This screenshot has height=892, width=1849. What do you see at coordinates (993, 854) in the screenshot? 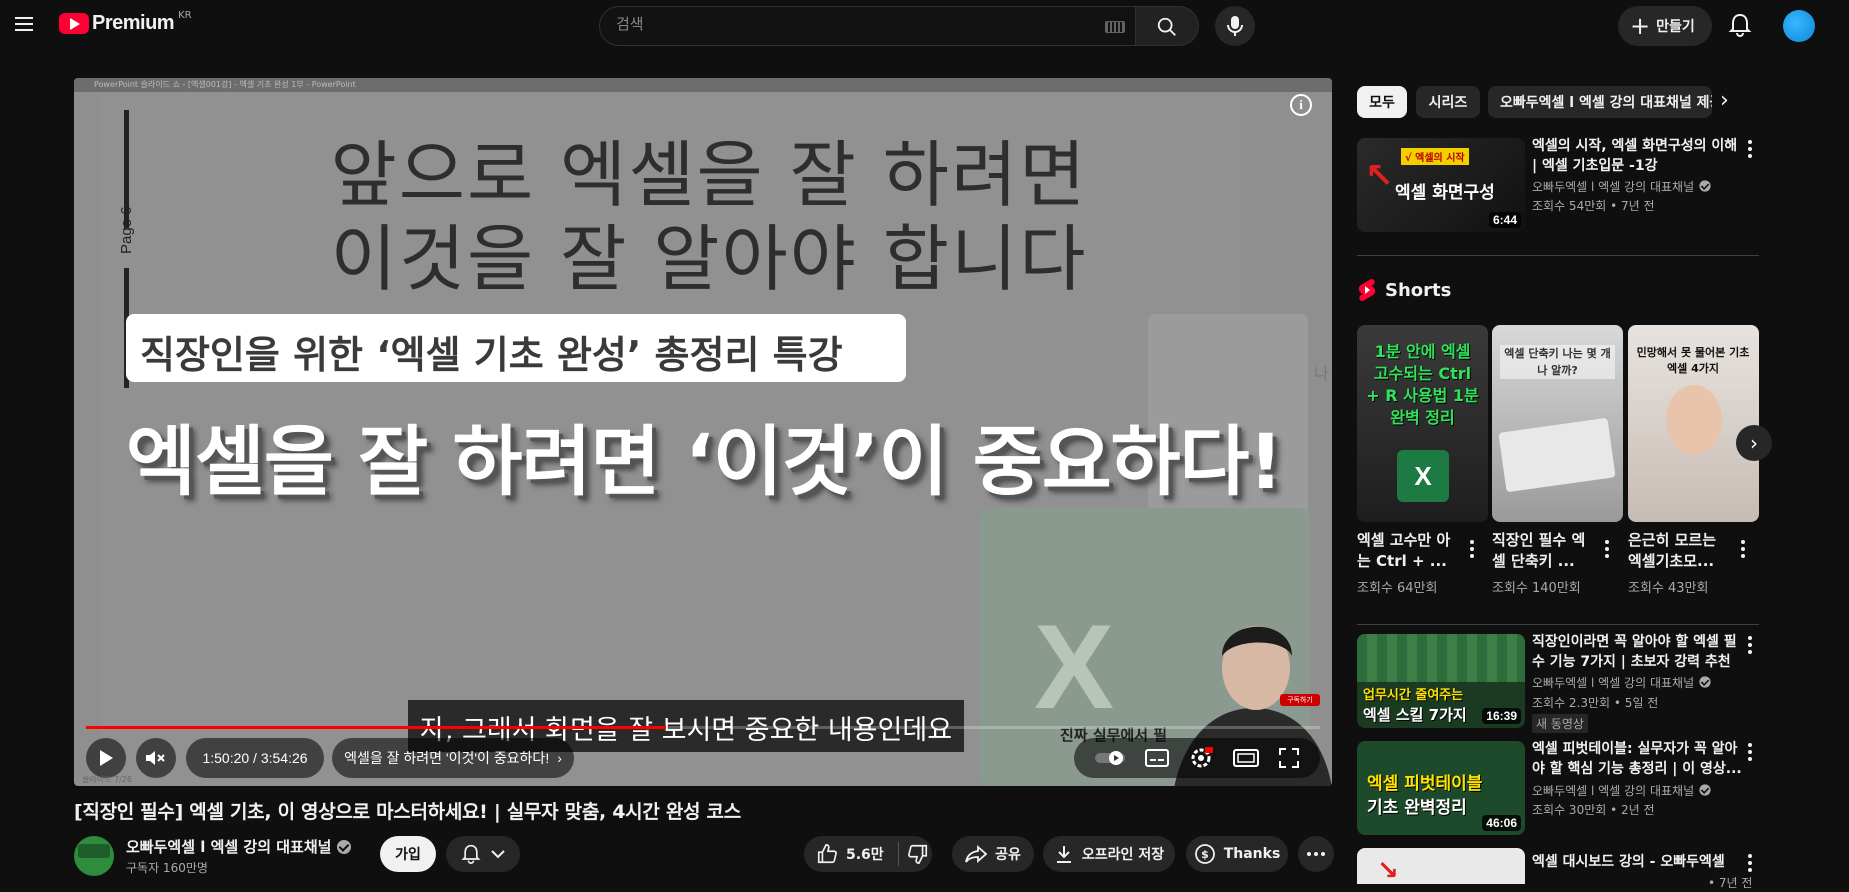
I see `share-button: 공유` at bounding box center [993, 854].